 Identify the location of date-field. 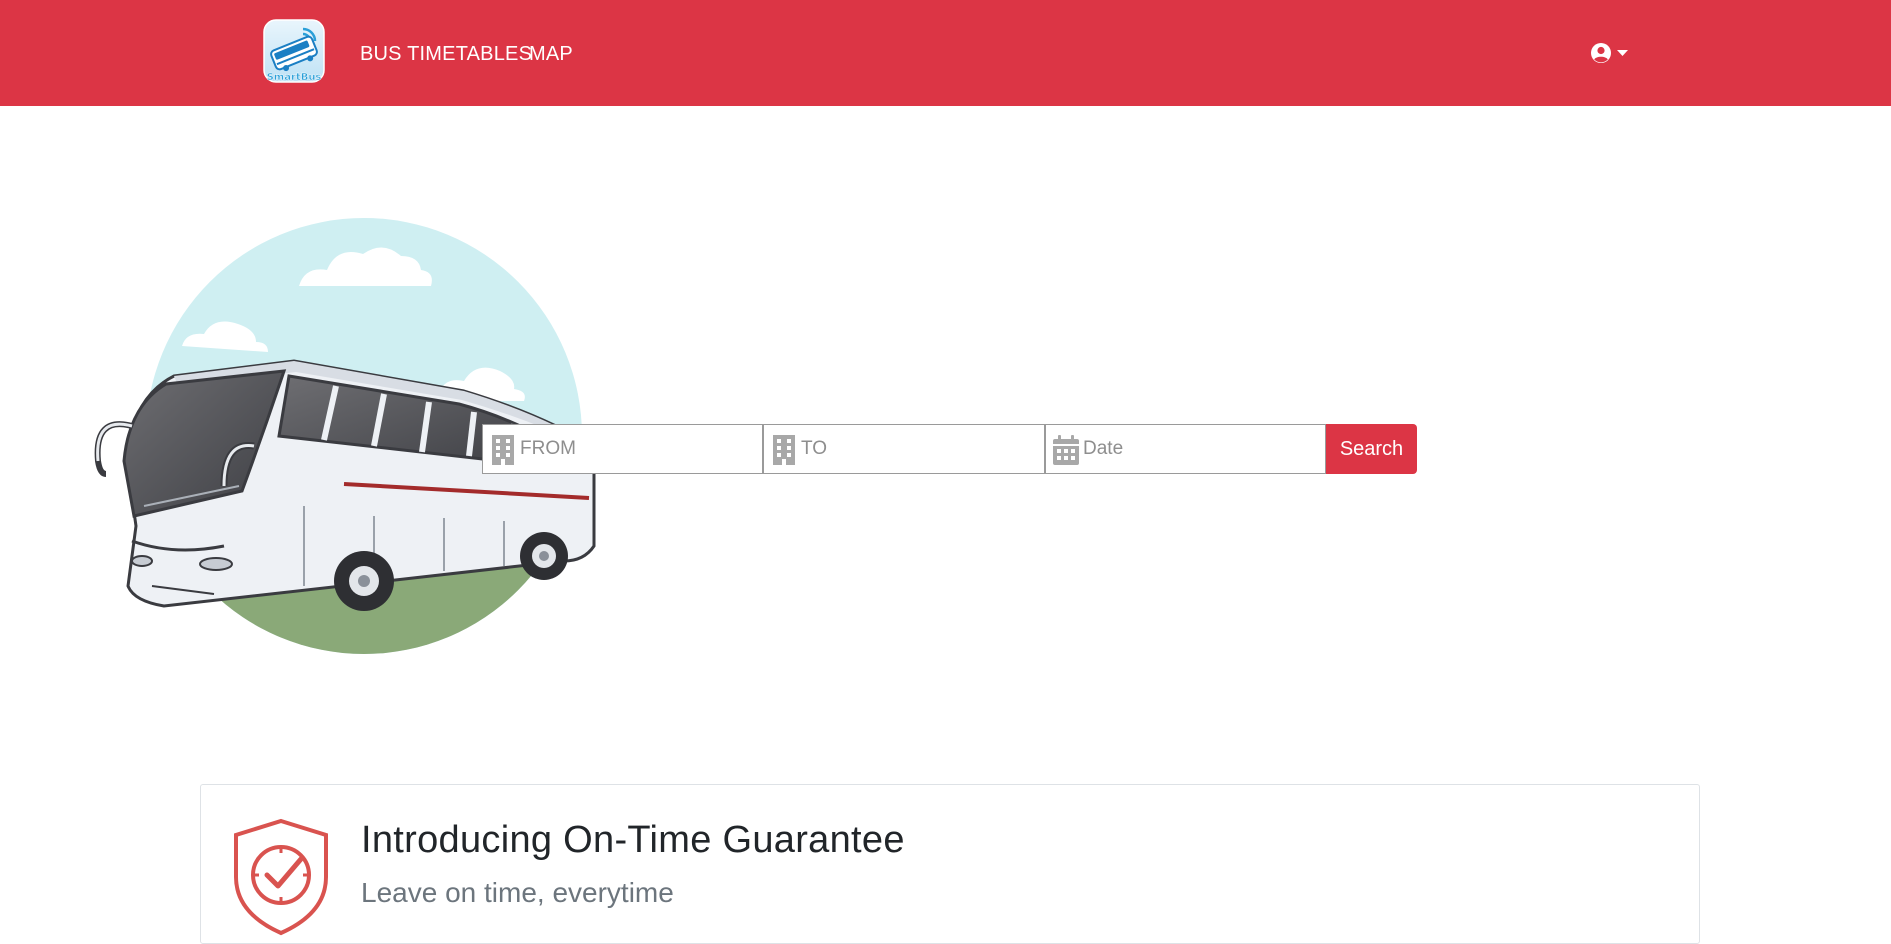
(1185, 449).